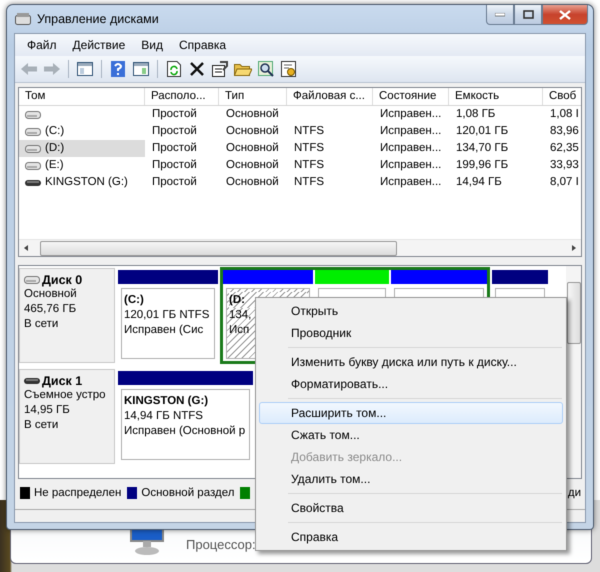 This screenshot has width=600, height=572. What do you see at coordinates (164, 416) in the screenshot?
I see `partition-info: 14,94 ГБ NTFS` at bounding box center [164, 416].